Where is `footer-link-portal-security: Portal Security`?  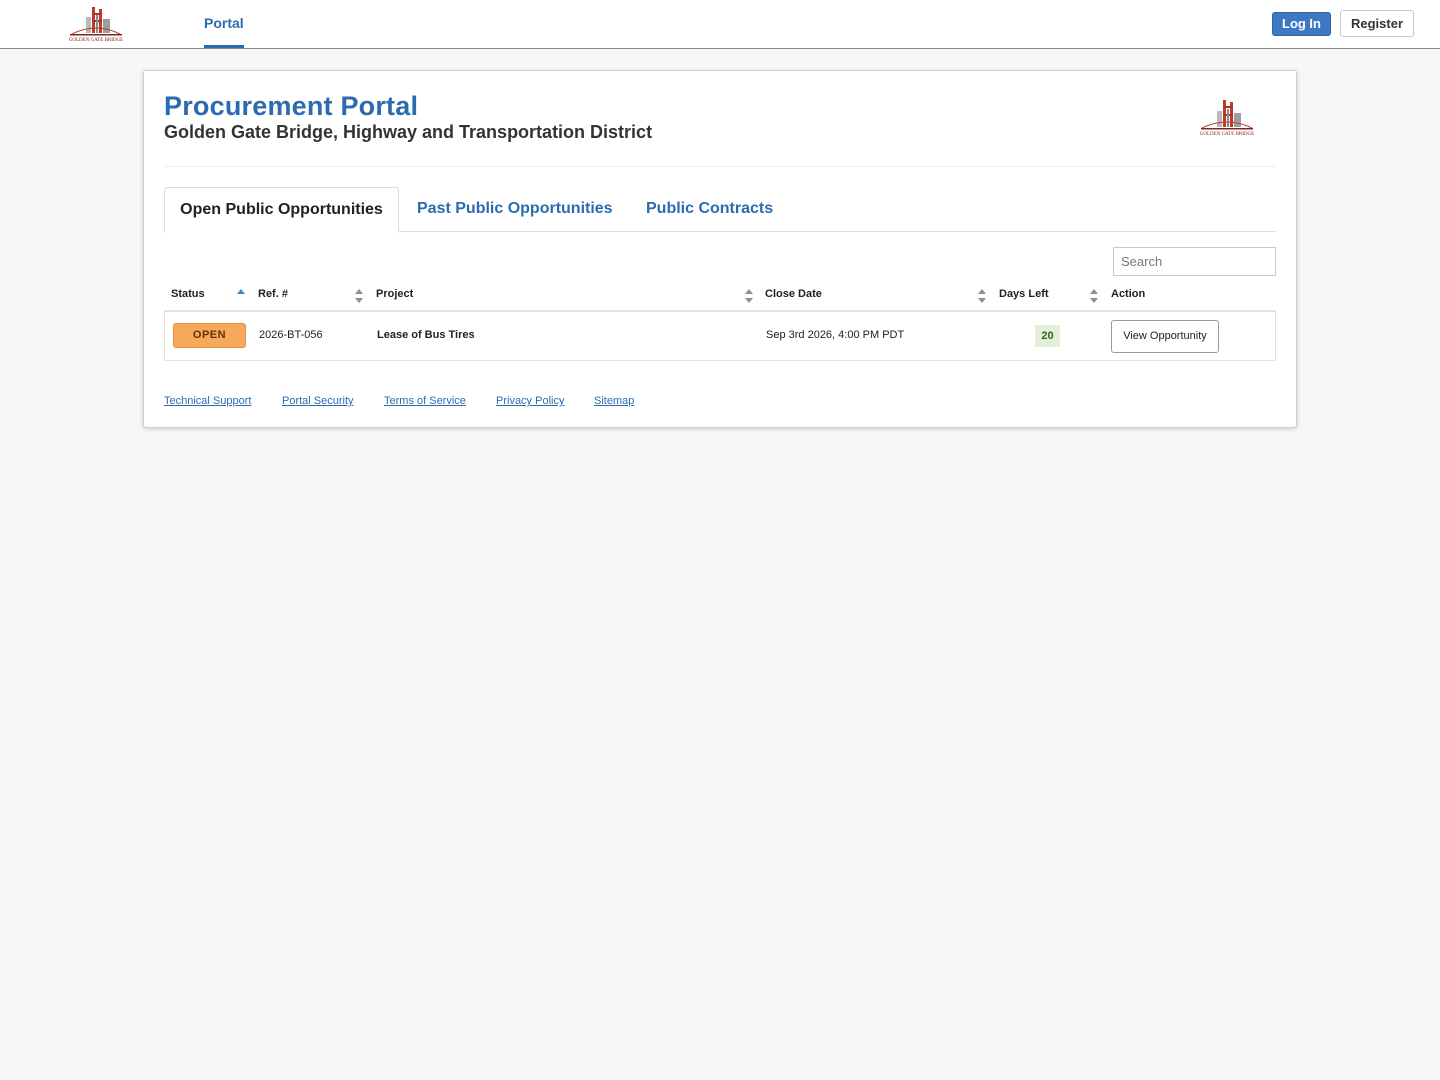 footer-link-portal-security: Portal Security is located at coordinates (318, 401).